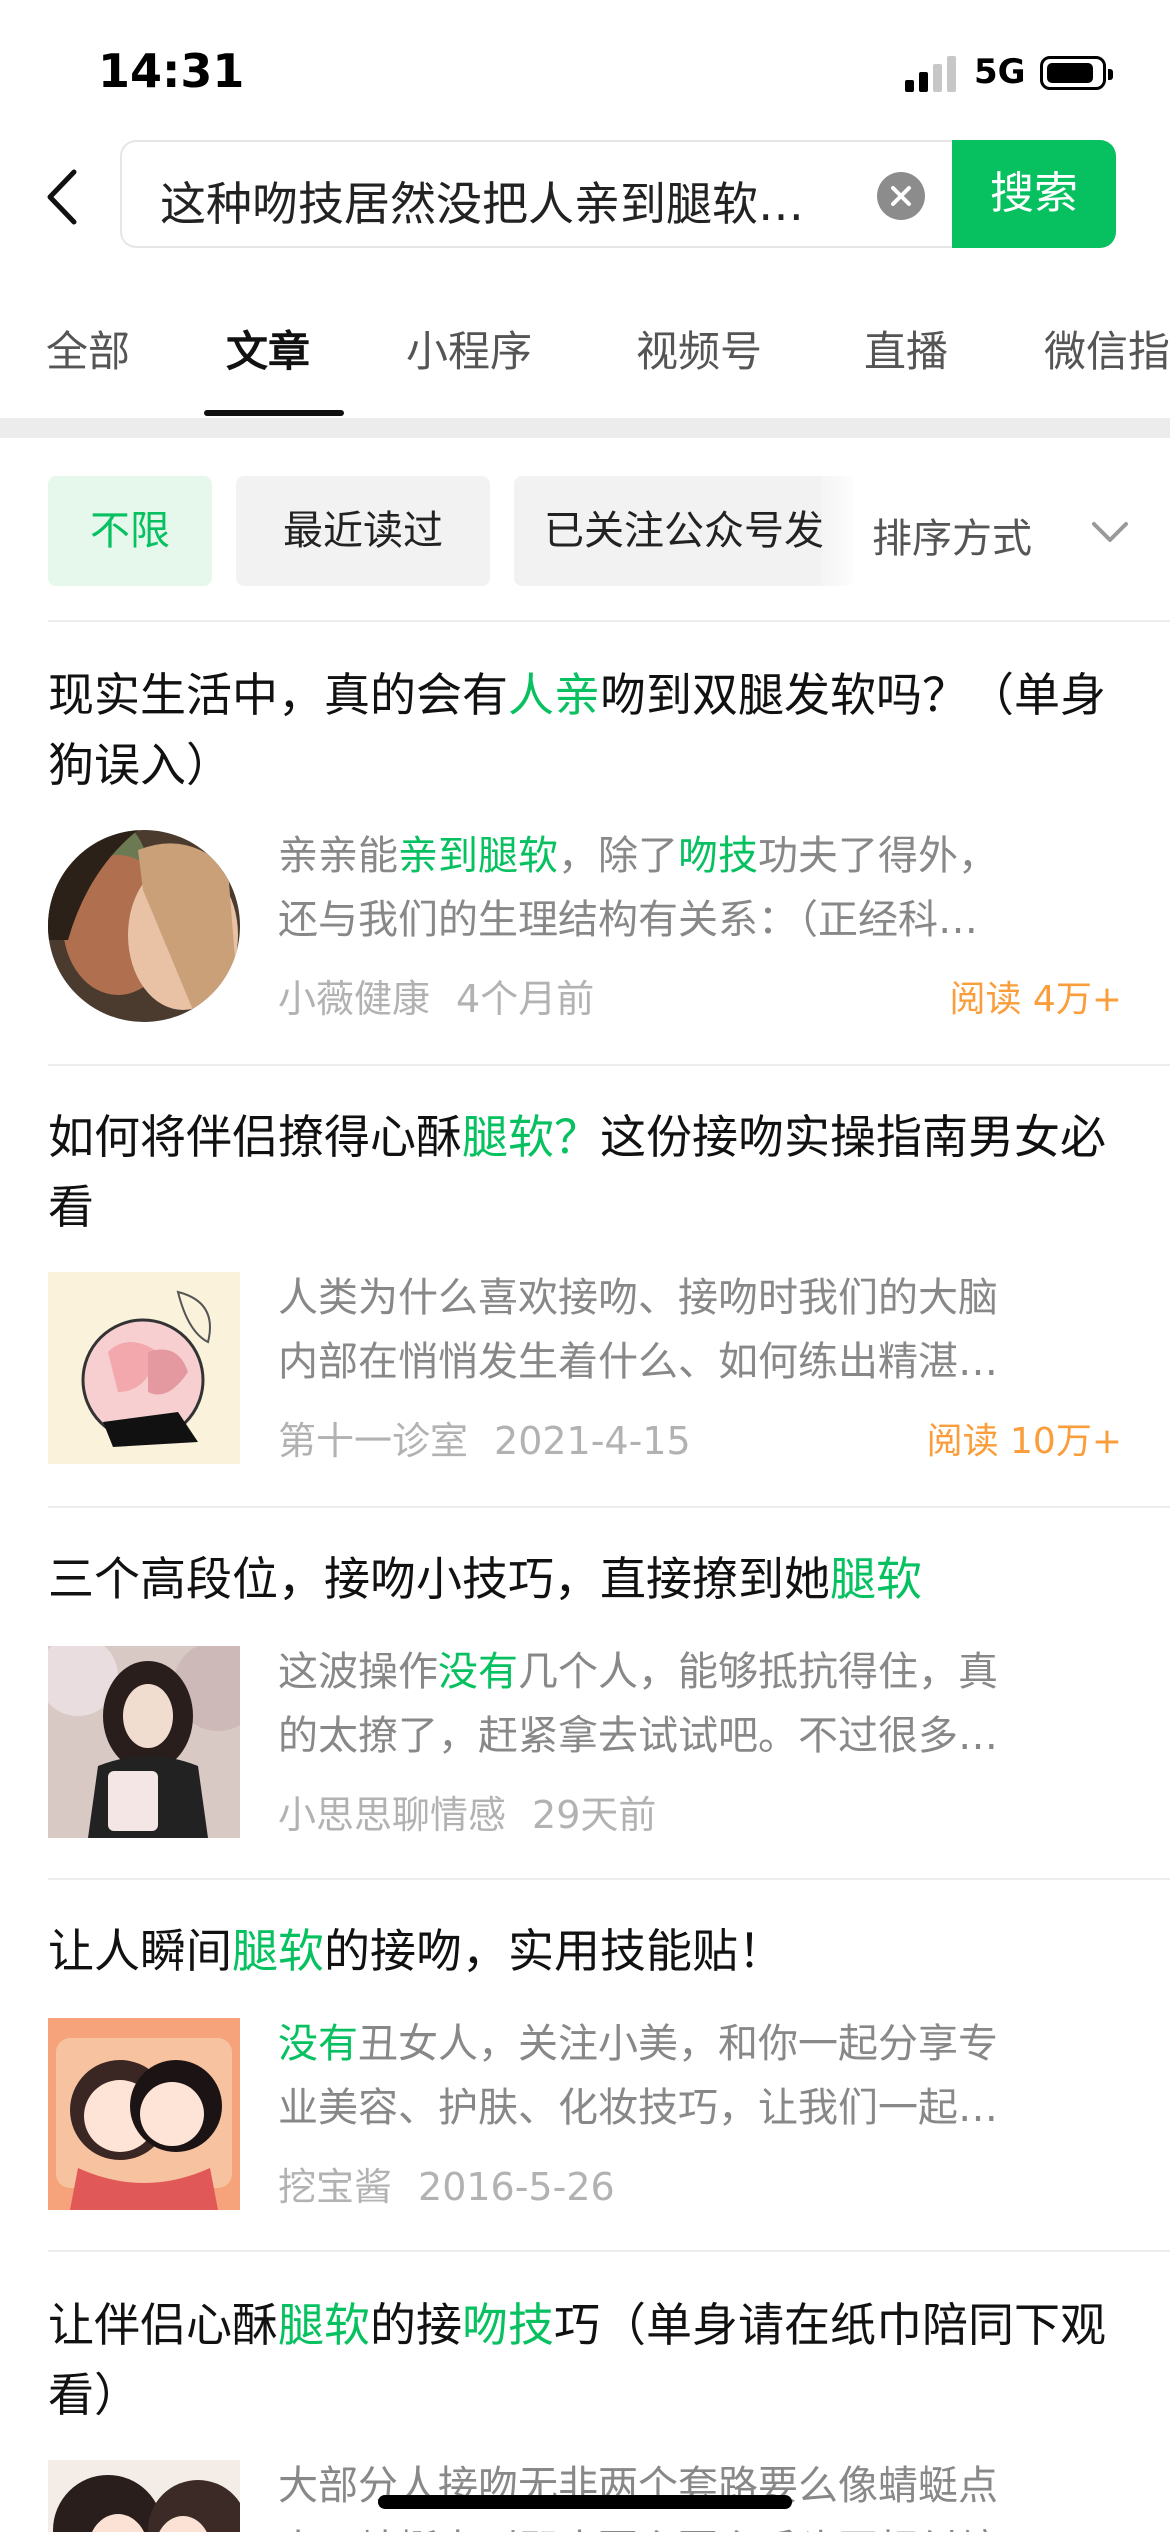 This screenshot has width=1170, height=2532. I want to click on article-meta: 小薇健康 4个月前, so click(436, 995).